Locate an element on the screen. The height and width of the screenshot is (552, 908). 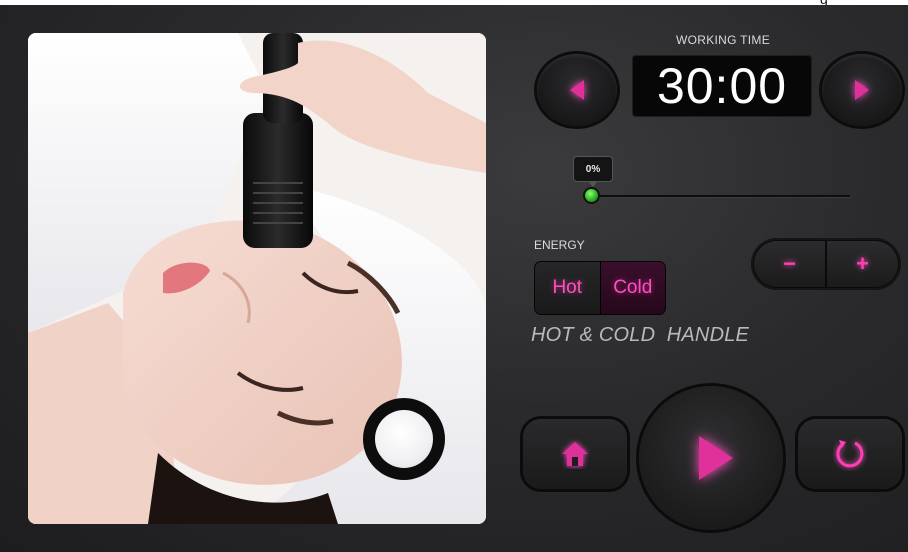
energy-level-stepper: − + is located at coordinates (826, 264).